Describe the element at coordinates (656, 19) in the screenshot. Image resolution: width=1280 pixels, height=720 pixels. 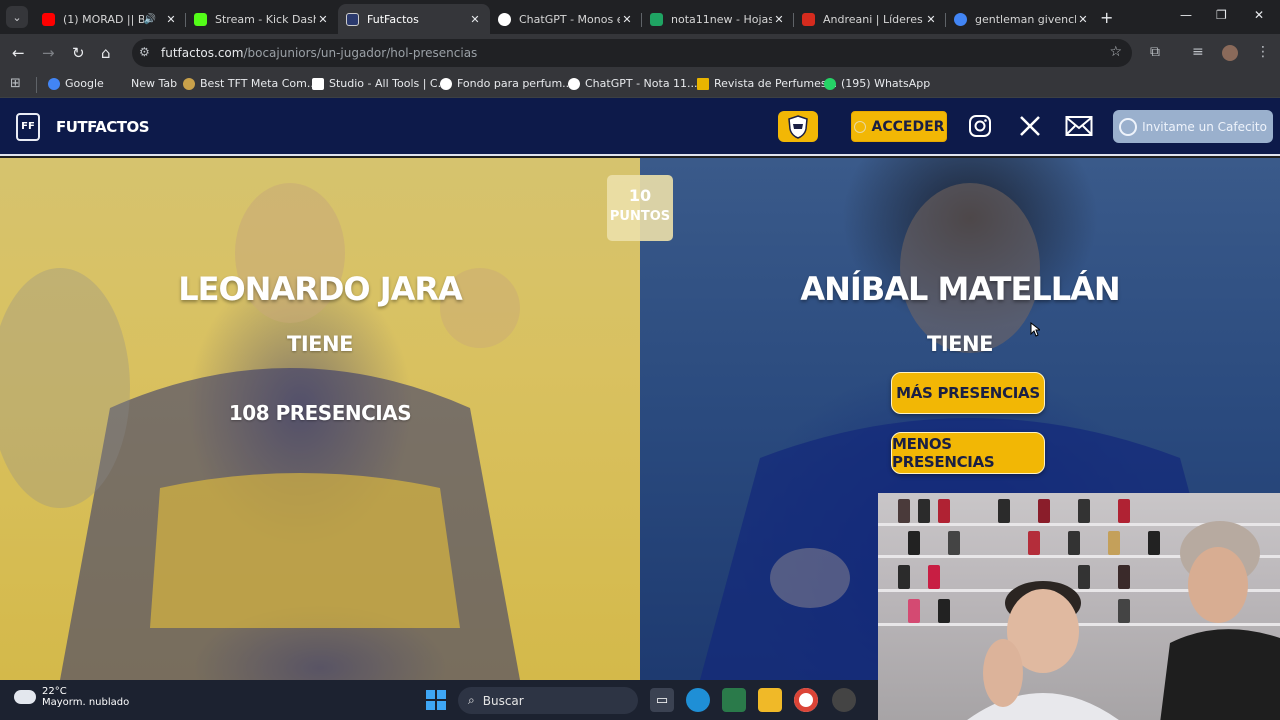
I see `sheets-icon` at that location.